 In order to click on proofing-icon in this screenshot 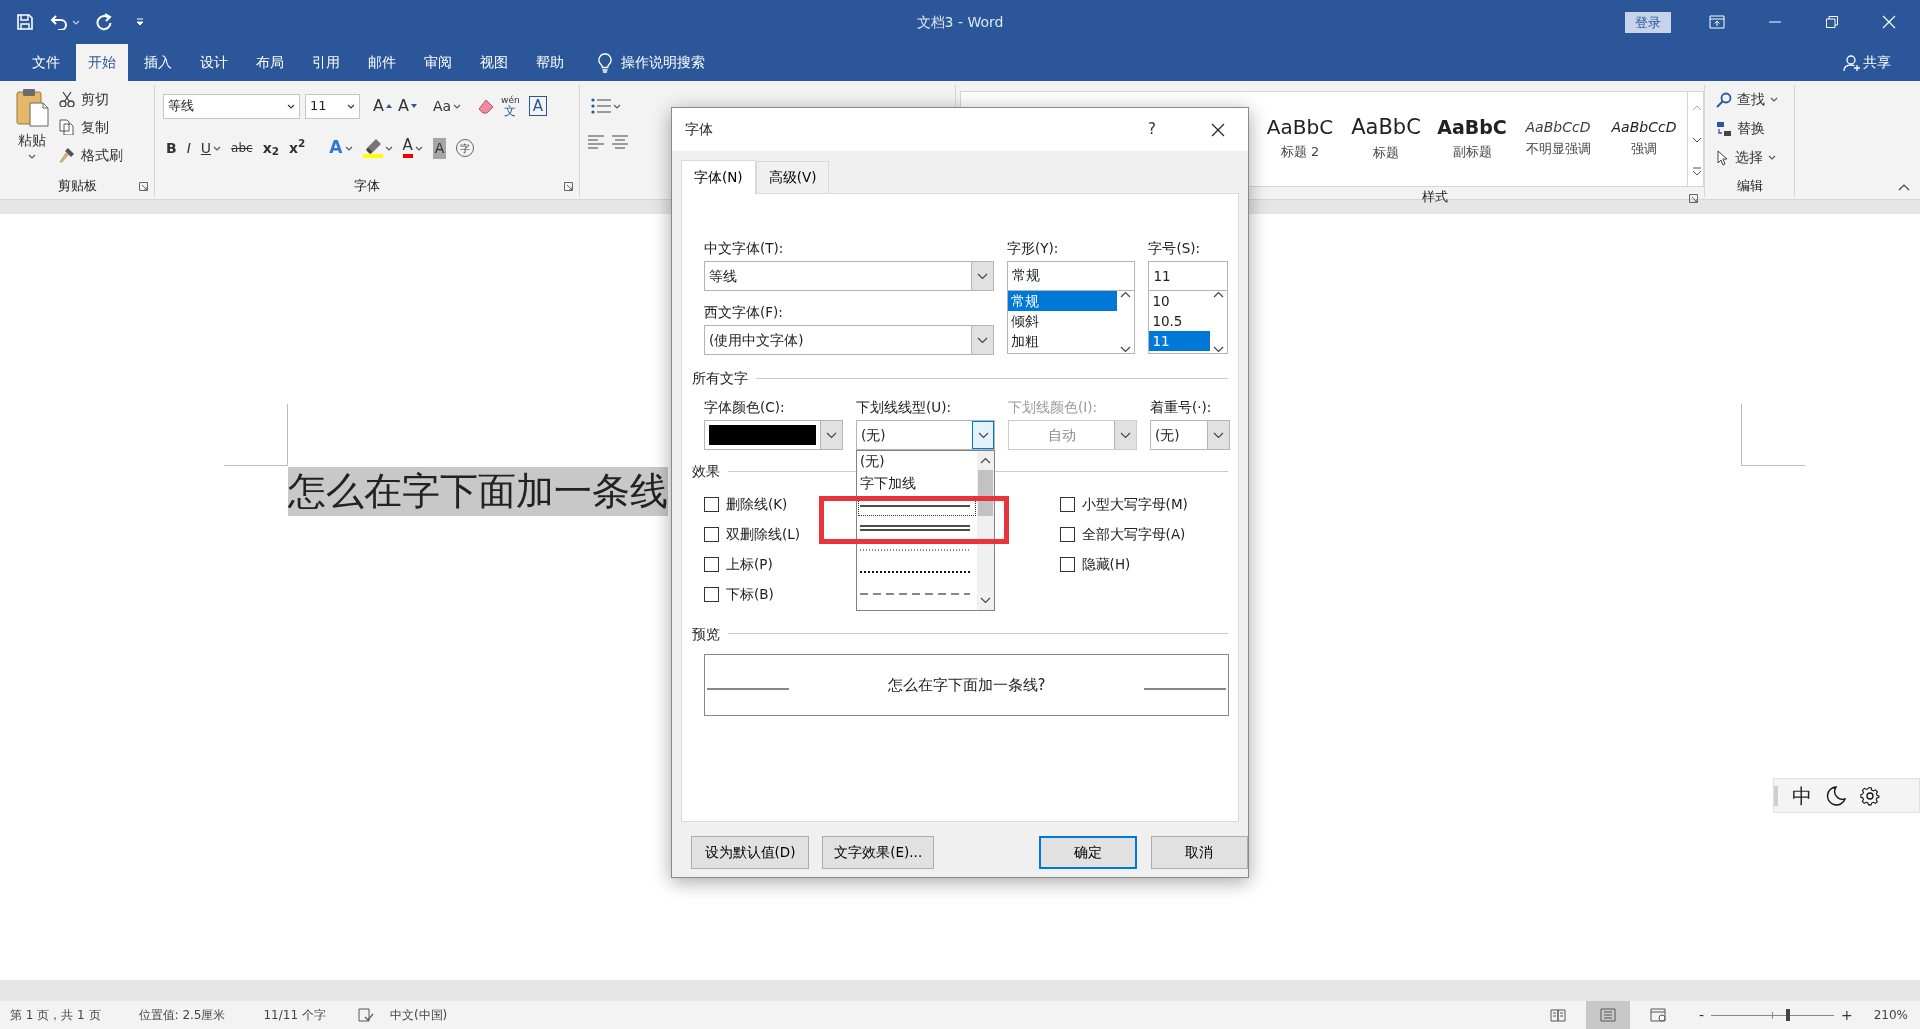, I will do `click(365, 1015)`.